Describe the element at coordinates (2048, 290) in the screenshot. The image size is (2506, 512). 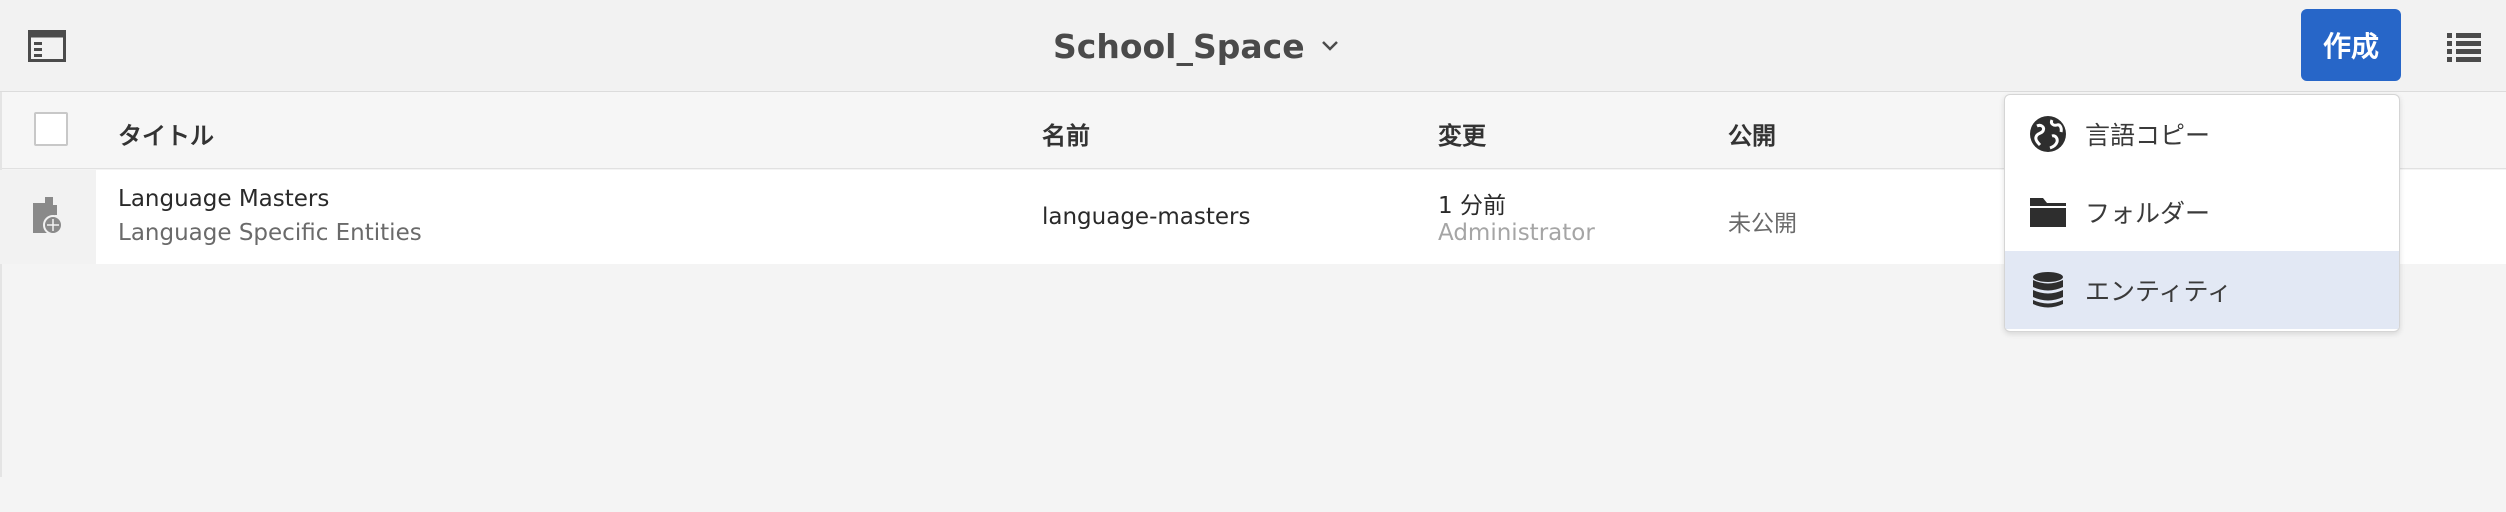
I see `database-icon` at that location.